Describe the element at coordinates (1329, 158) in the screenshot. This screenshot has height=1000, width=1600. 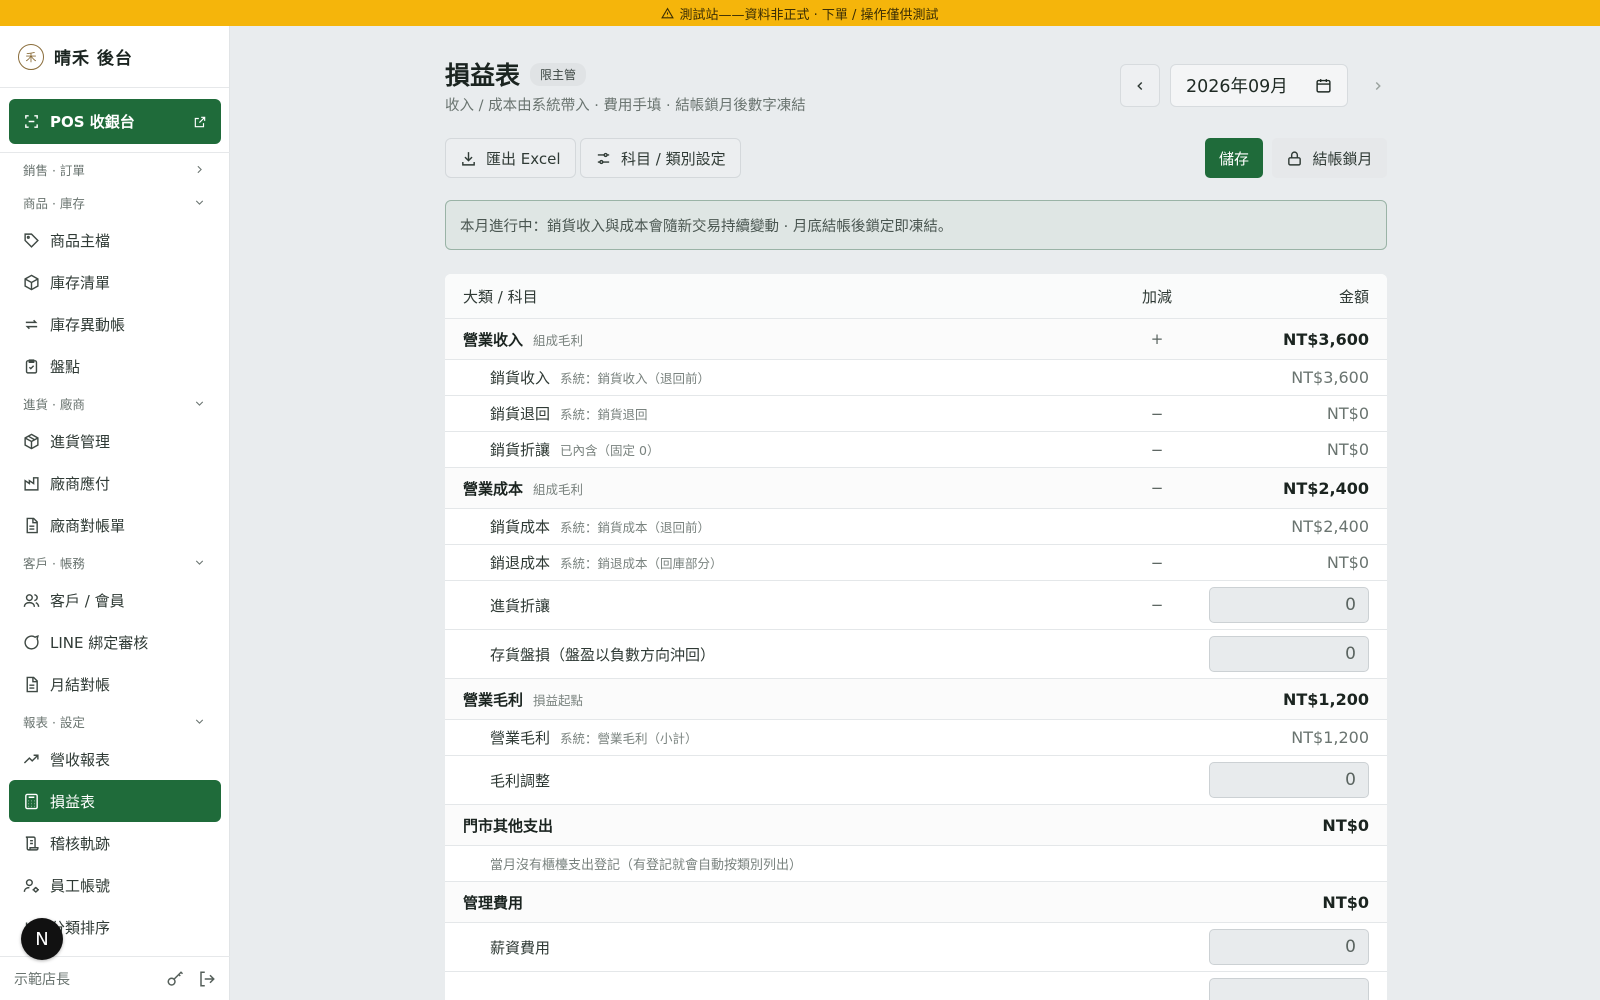
I see `lock-month-button: 結帳鎖月` at that location.